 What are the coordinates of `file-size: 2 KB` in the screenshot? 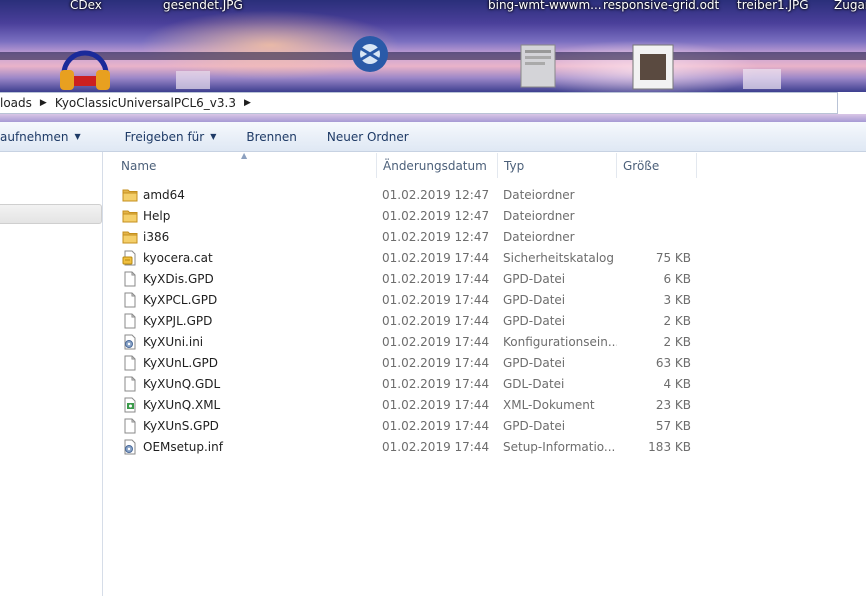 It's located at (677, 320).